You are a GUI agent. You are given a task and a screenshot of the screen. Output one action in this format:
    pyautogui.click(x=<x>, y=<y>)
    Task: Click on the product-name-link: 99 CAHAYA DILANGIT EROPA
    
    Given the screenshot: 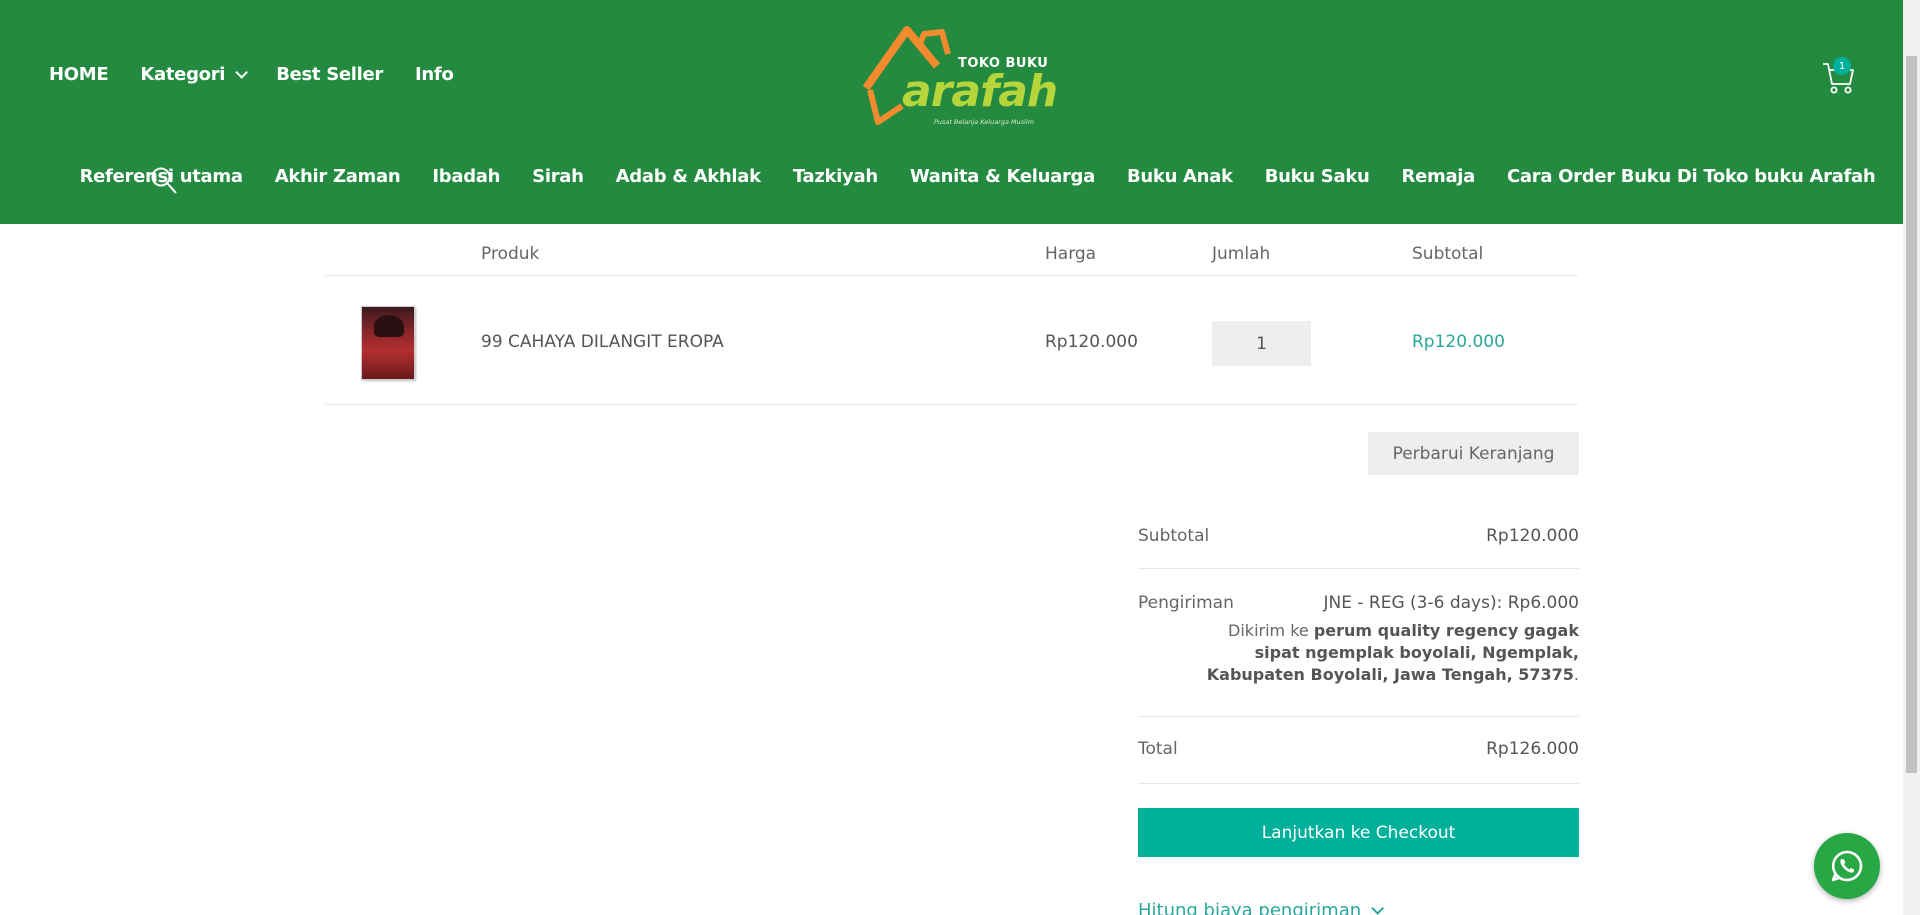 What is the action you would take?
    pyautogui.click(x=602, y=342)
    